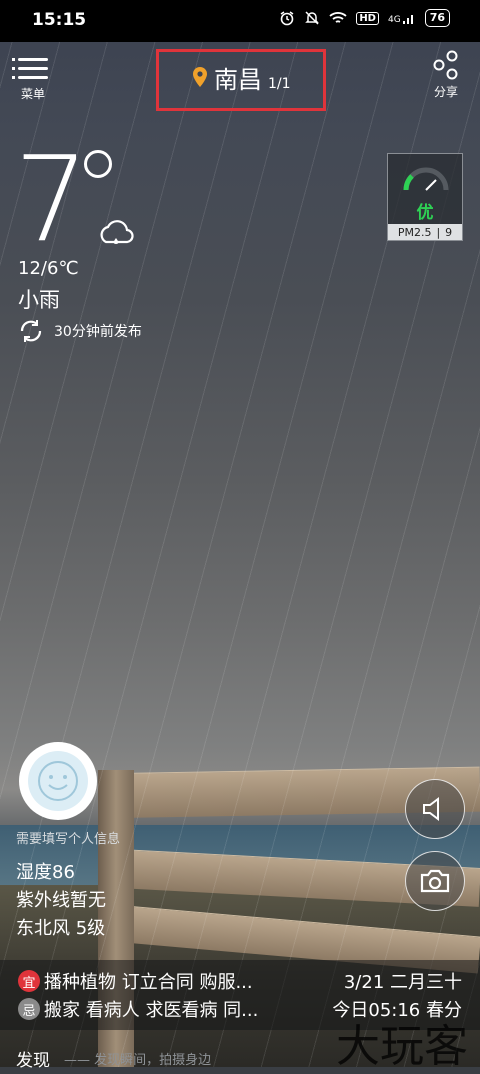  What do you see at coordinates (29, 981) in the screenshot?
I see `good-tag: 宜` at bounding box center [29, 981].